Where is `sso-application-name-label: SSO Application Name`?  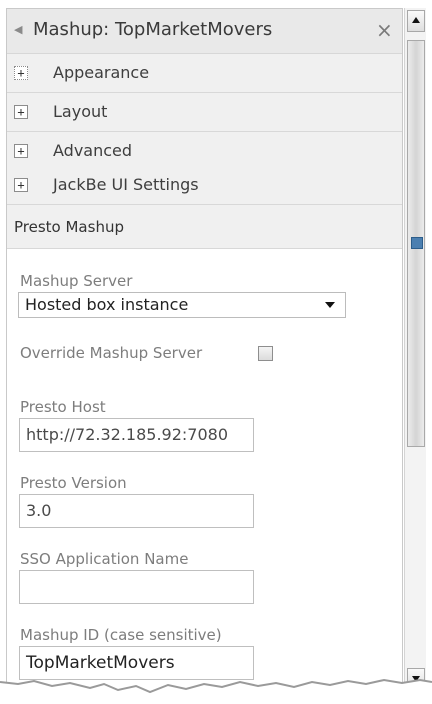
sso-application-name-label: SSO Application Name is located at coordinates (104, 559).